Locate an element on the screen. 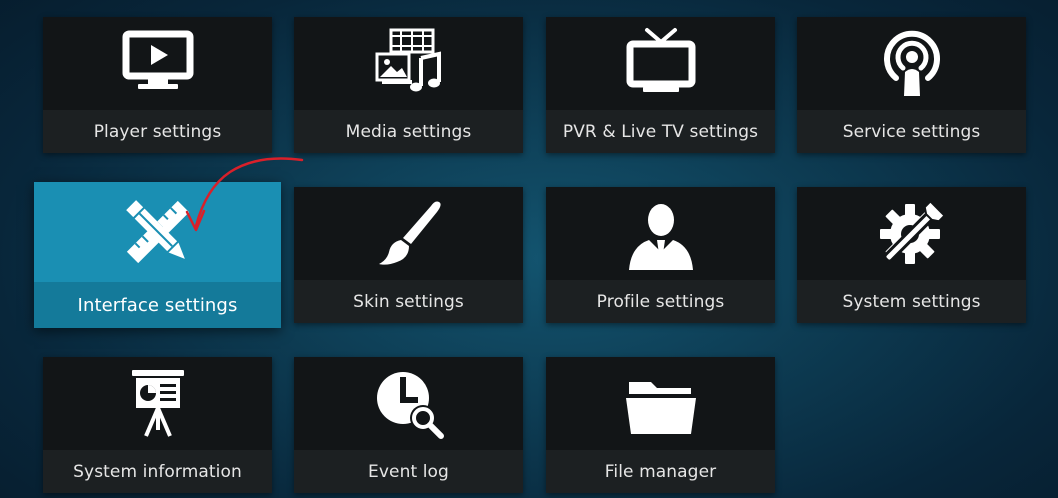 The image size is (1058, 498). presentation-board-icon is located at coordinates (157, 403).